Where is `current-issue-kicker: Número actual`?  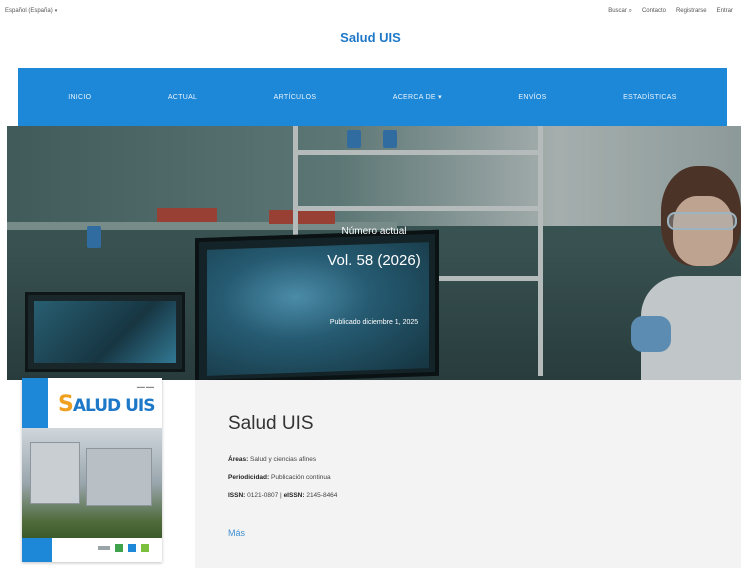 current-issue-kicker: Número actual is located at coordinates (374, 231).